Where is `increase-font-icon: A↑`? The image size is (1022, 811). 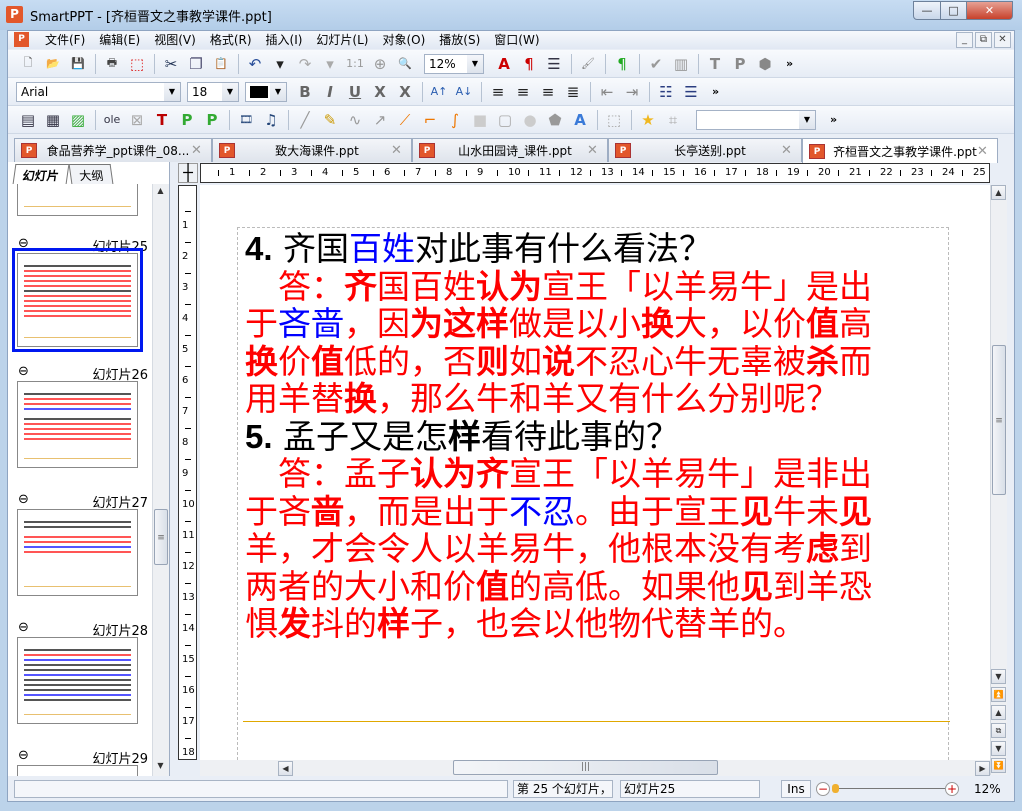 increase-font-icon: A↑ is located at coordinates (439, 92).